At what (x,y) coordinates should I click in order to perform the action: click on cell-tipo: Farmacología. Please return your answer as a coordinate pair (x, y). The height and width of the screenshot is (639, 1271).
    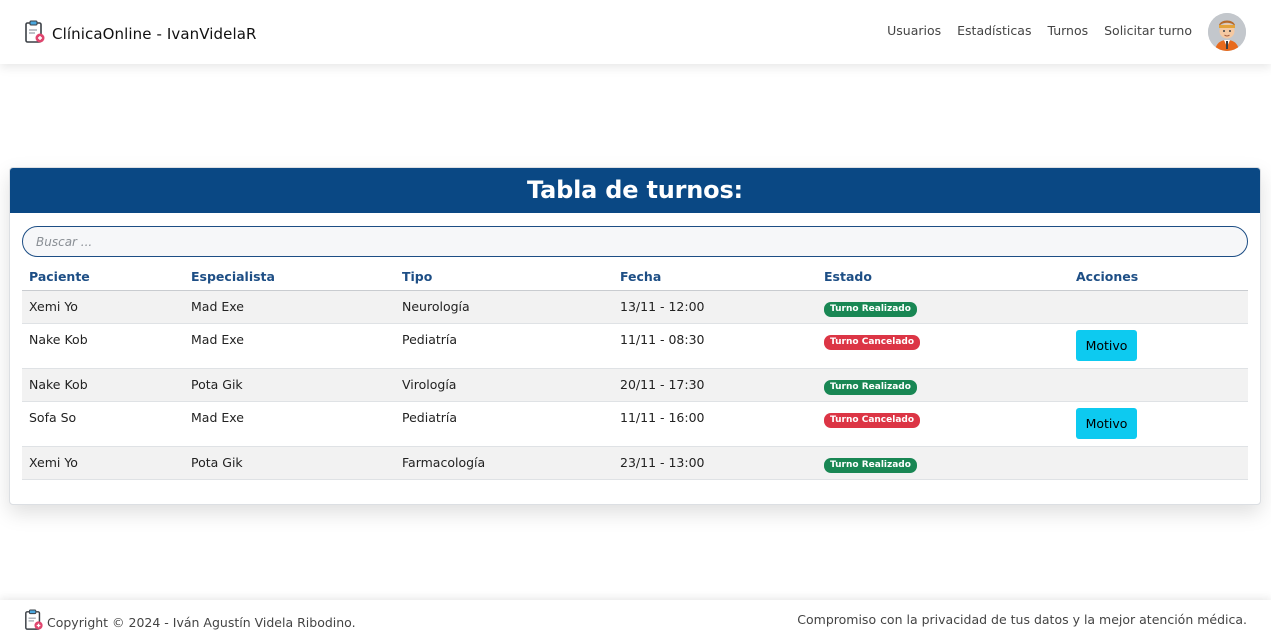
    Looking at the image, I should click on (504, 463).